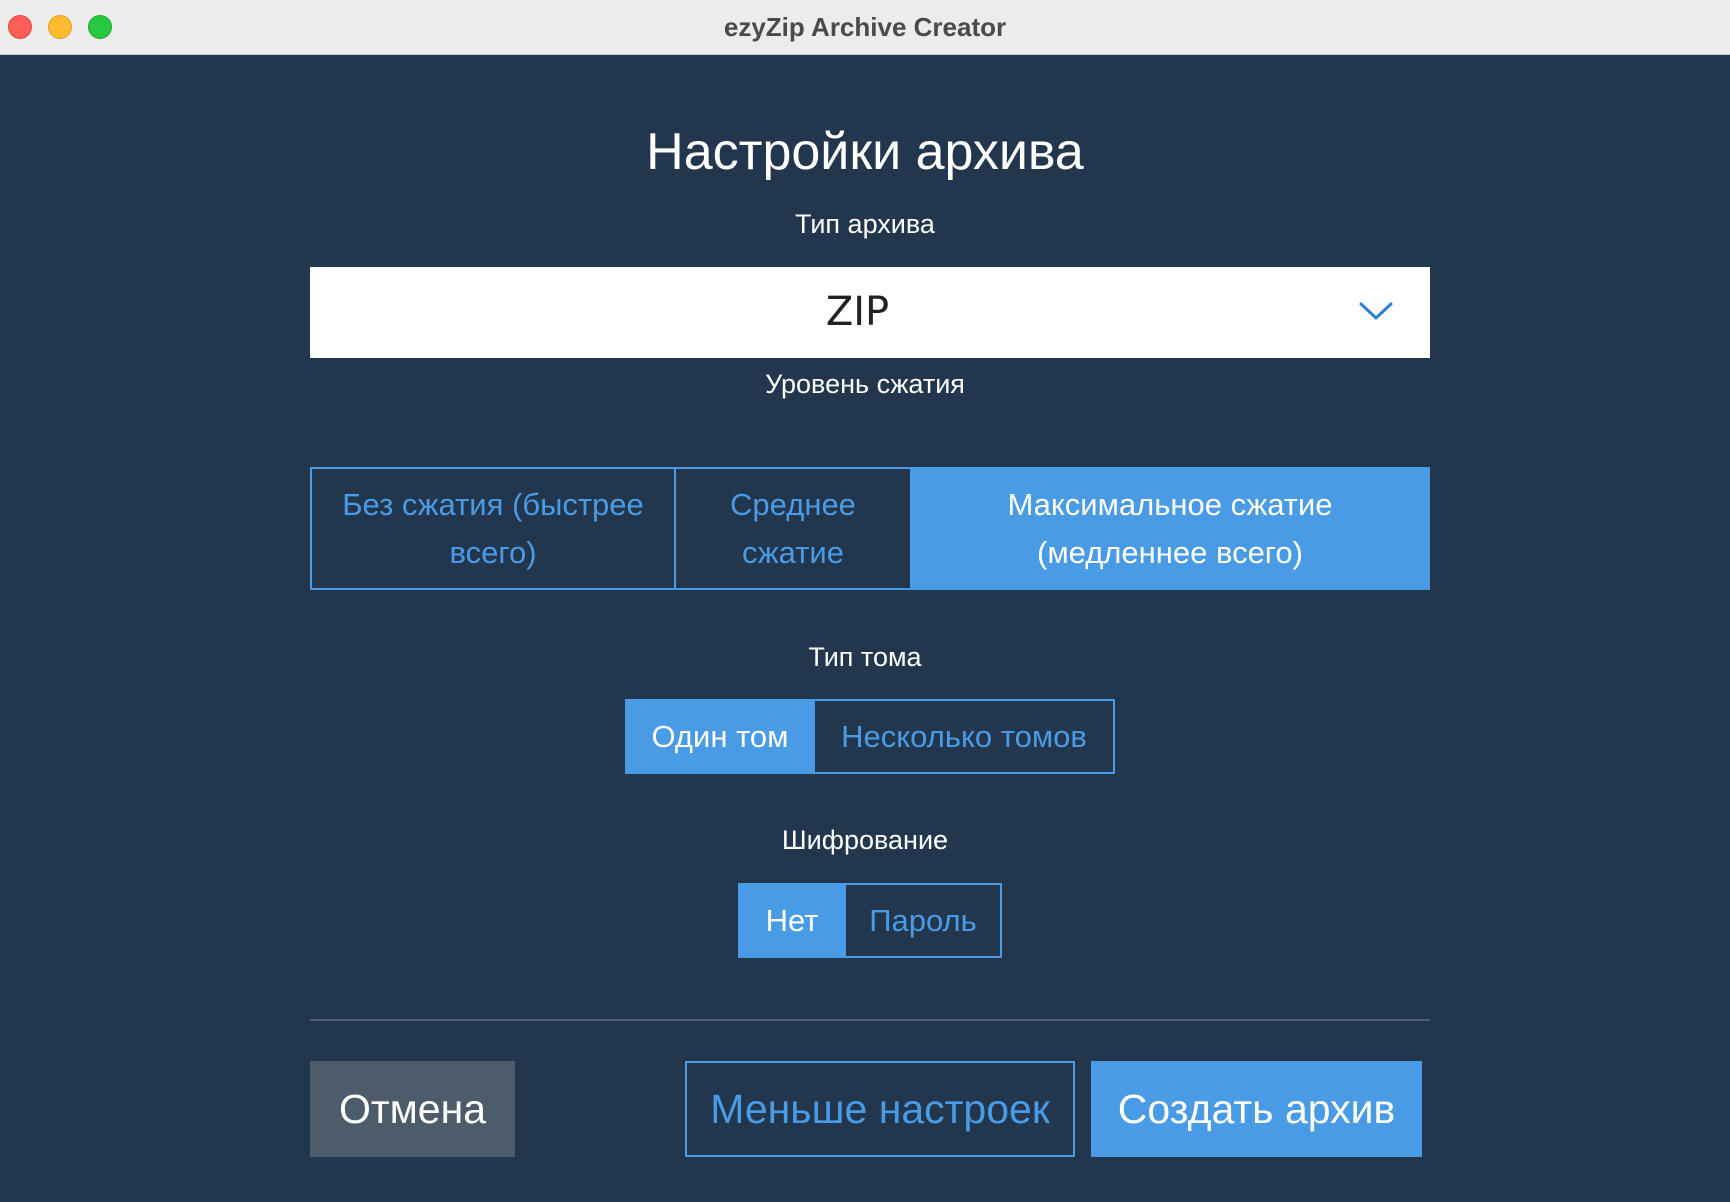 The image size is (1730, 1202). I want to click on encryption-option-password: Пароль, so click(922, 920).